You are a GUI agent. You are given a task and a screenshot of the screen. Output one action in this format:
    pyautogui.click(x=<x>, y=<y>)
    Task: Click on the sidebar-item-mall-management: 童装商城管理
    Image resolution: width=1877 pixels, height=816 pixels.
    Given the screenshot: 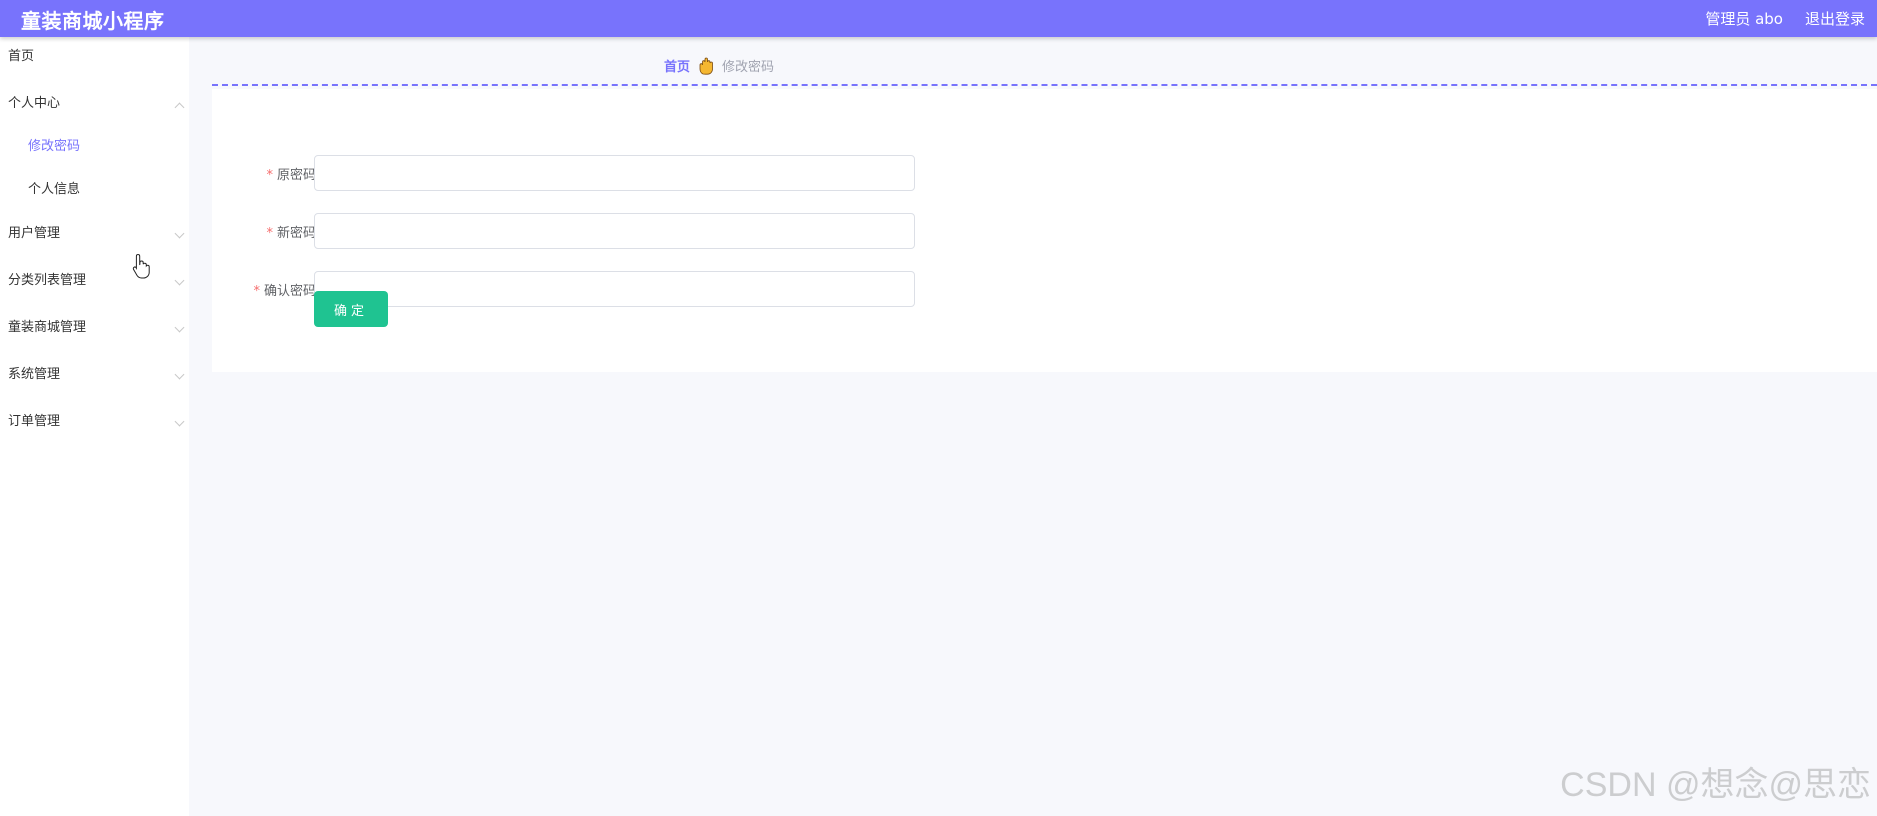 What is the action you would take?
    pyautogui.click(x=94, y=328)
    